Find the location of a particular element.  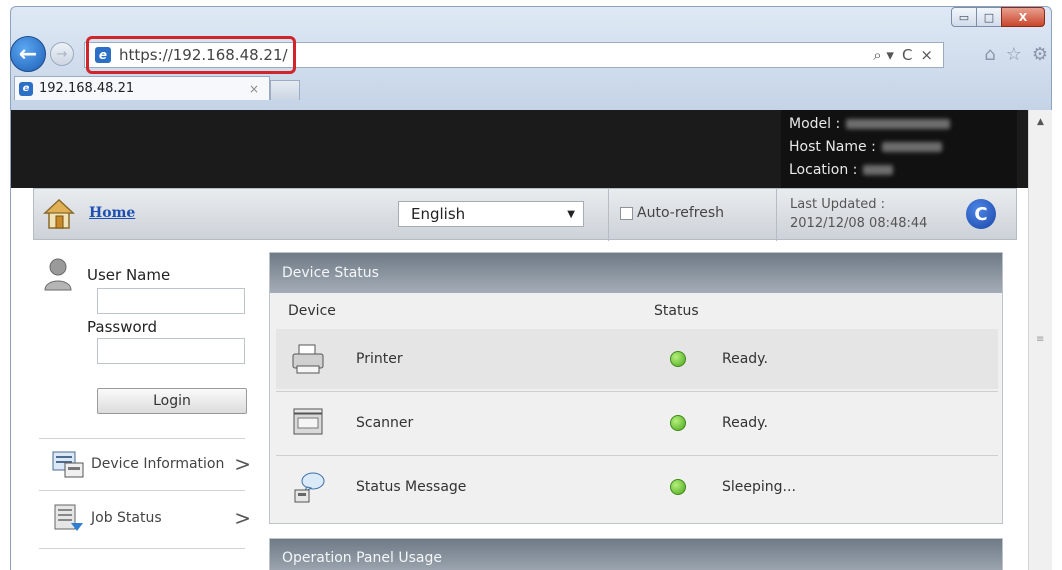

forward-button: → is located at coordinates (62, 54).